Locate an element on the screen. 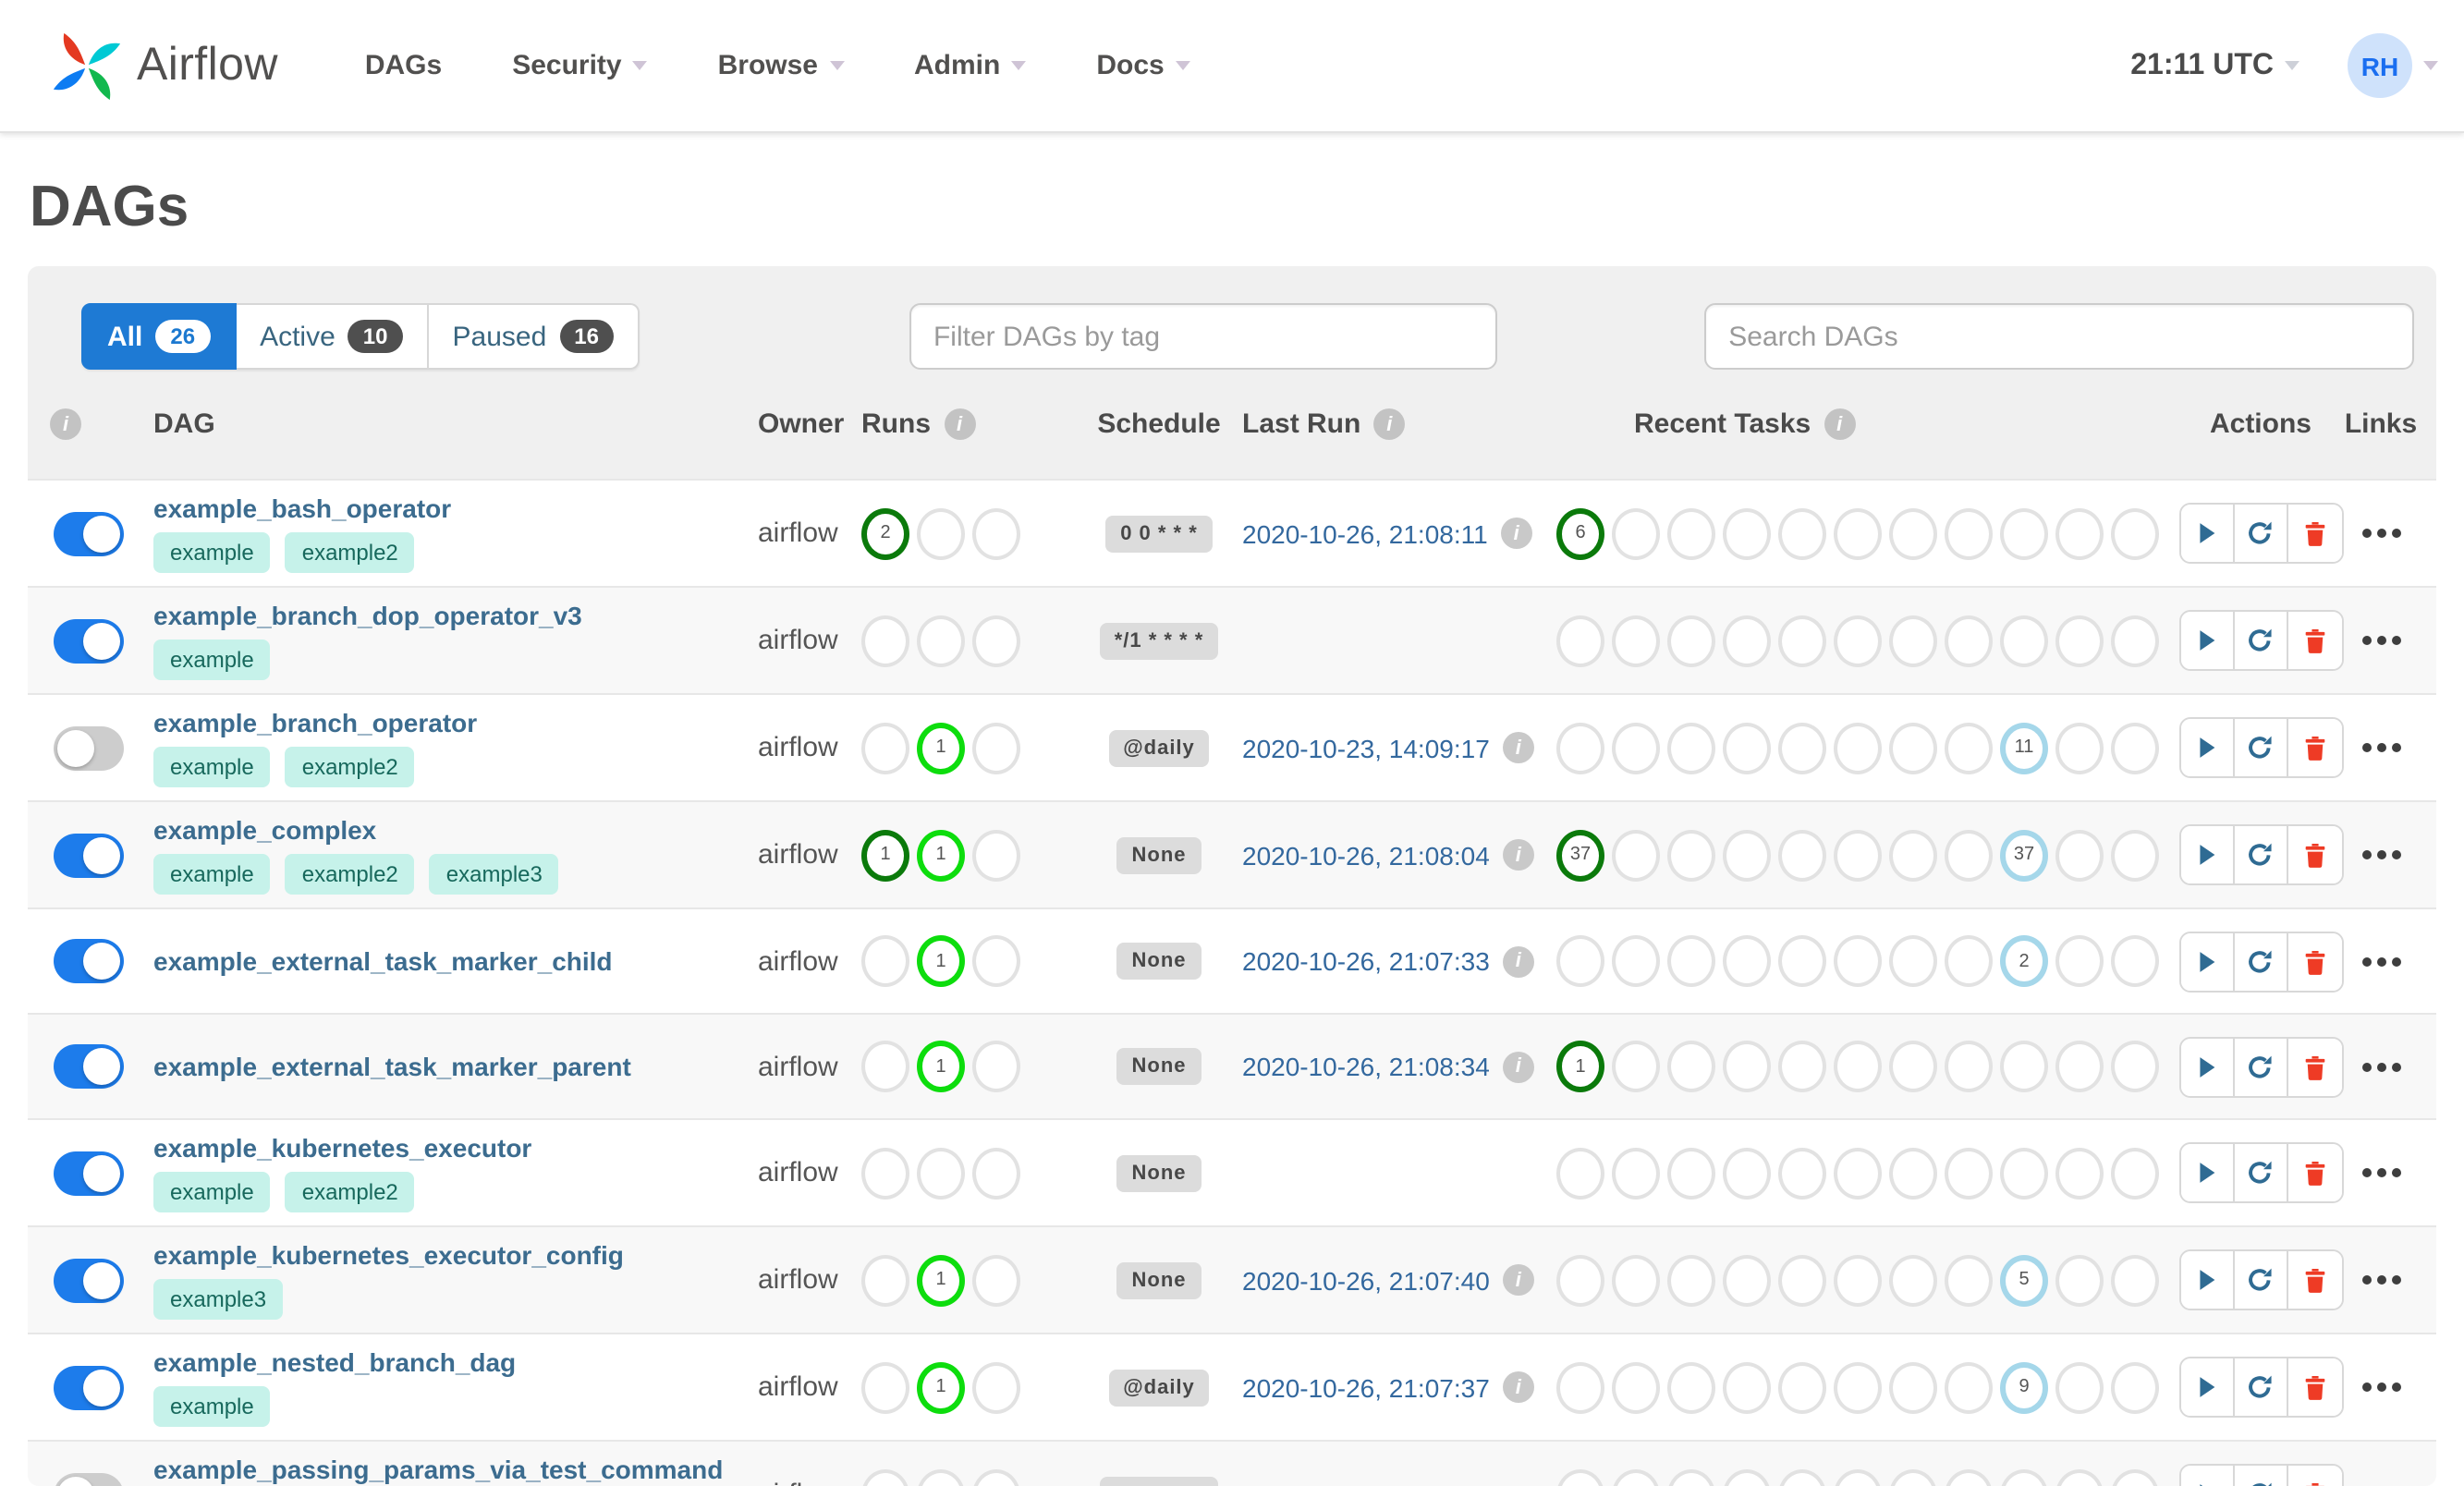 This screenshot has height=1486, width=2464. timezone-dropdown: 21:11 UTC is located at coordinates (2214, 65).